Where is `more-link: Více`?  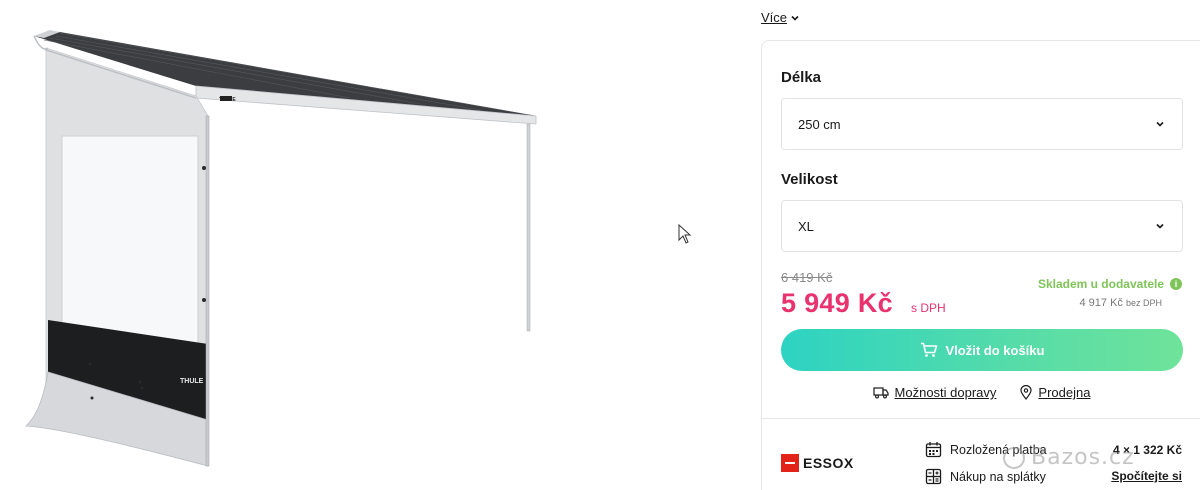 more-link: Více is located at coordinates (780, 17).